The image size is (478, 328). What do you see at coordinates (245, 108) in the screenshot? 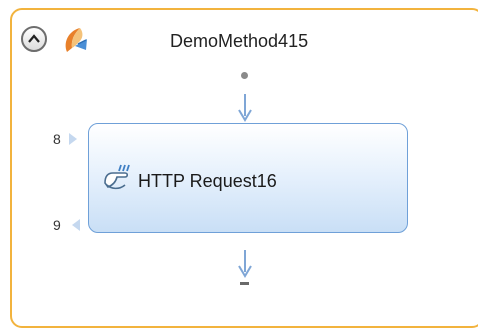
I see `flow-arrow-in-icon` at bounding box center [245, 108].